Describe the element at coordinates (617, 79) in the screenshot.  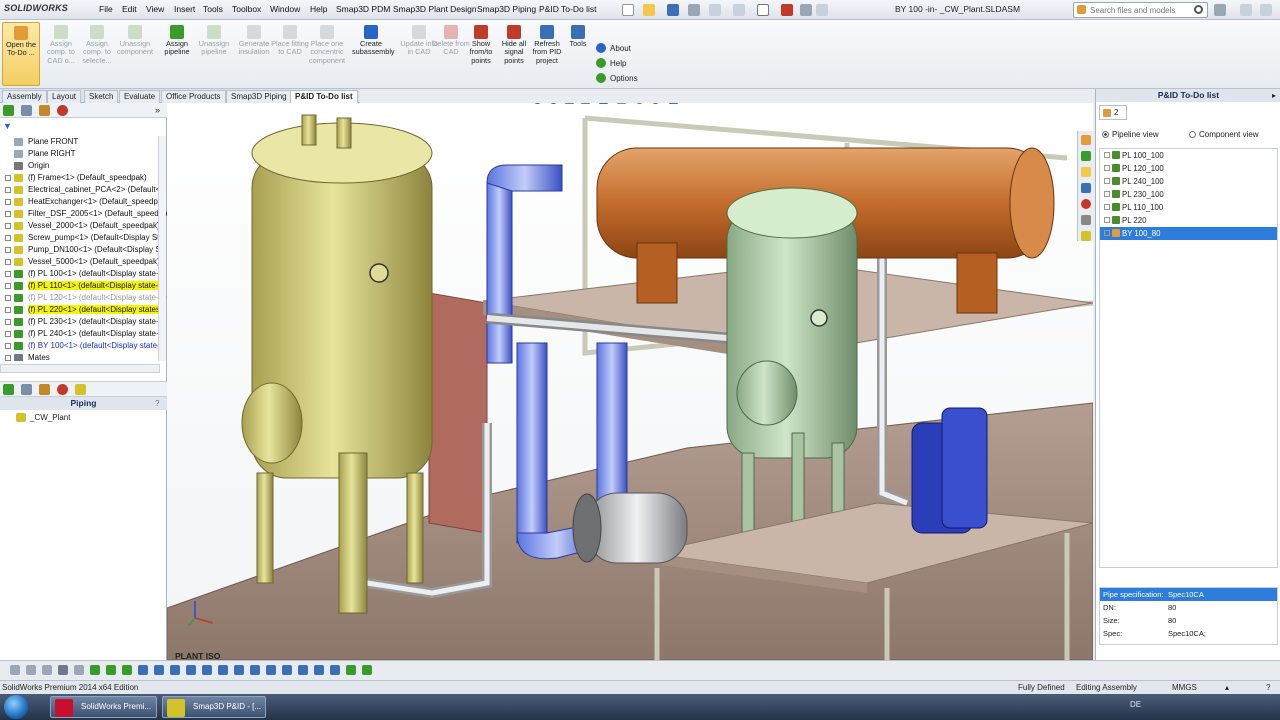
I see `options-command: Options` at that location.